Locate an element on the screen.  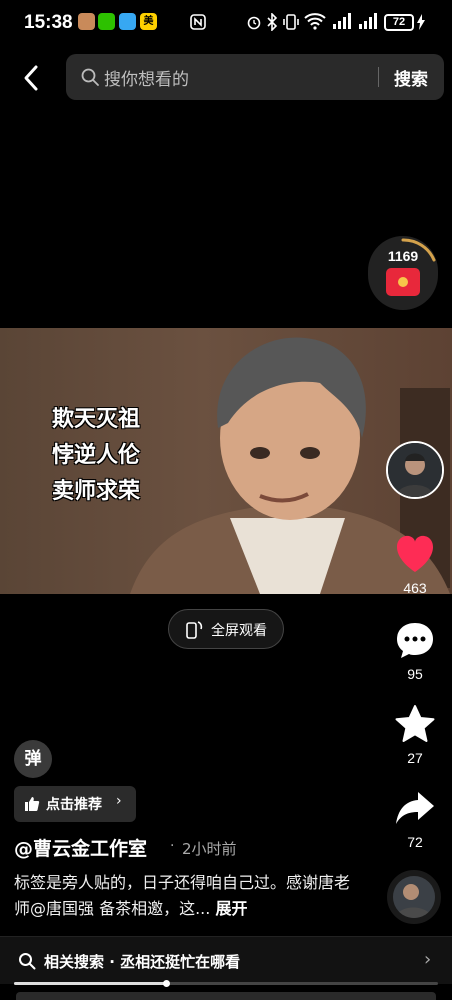
like-count: 463 is located at coordinates (415, 588).